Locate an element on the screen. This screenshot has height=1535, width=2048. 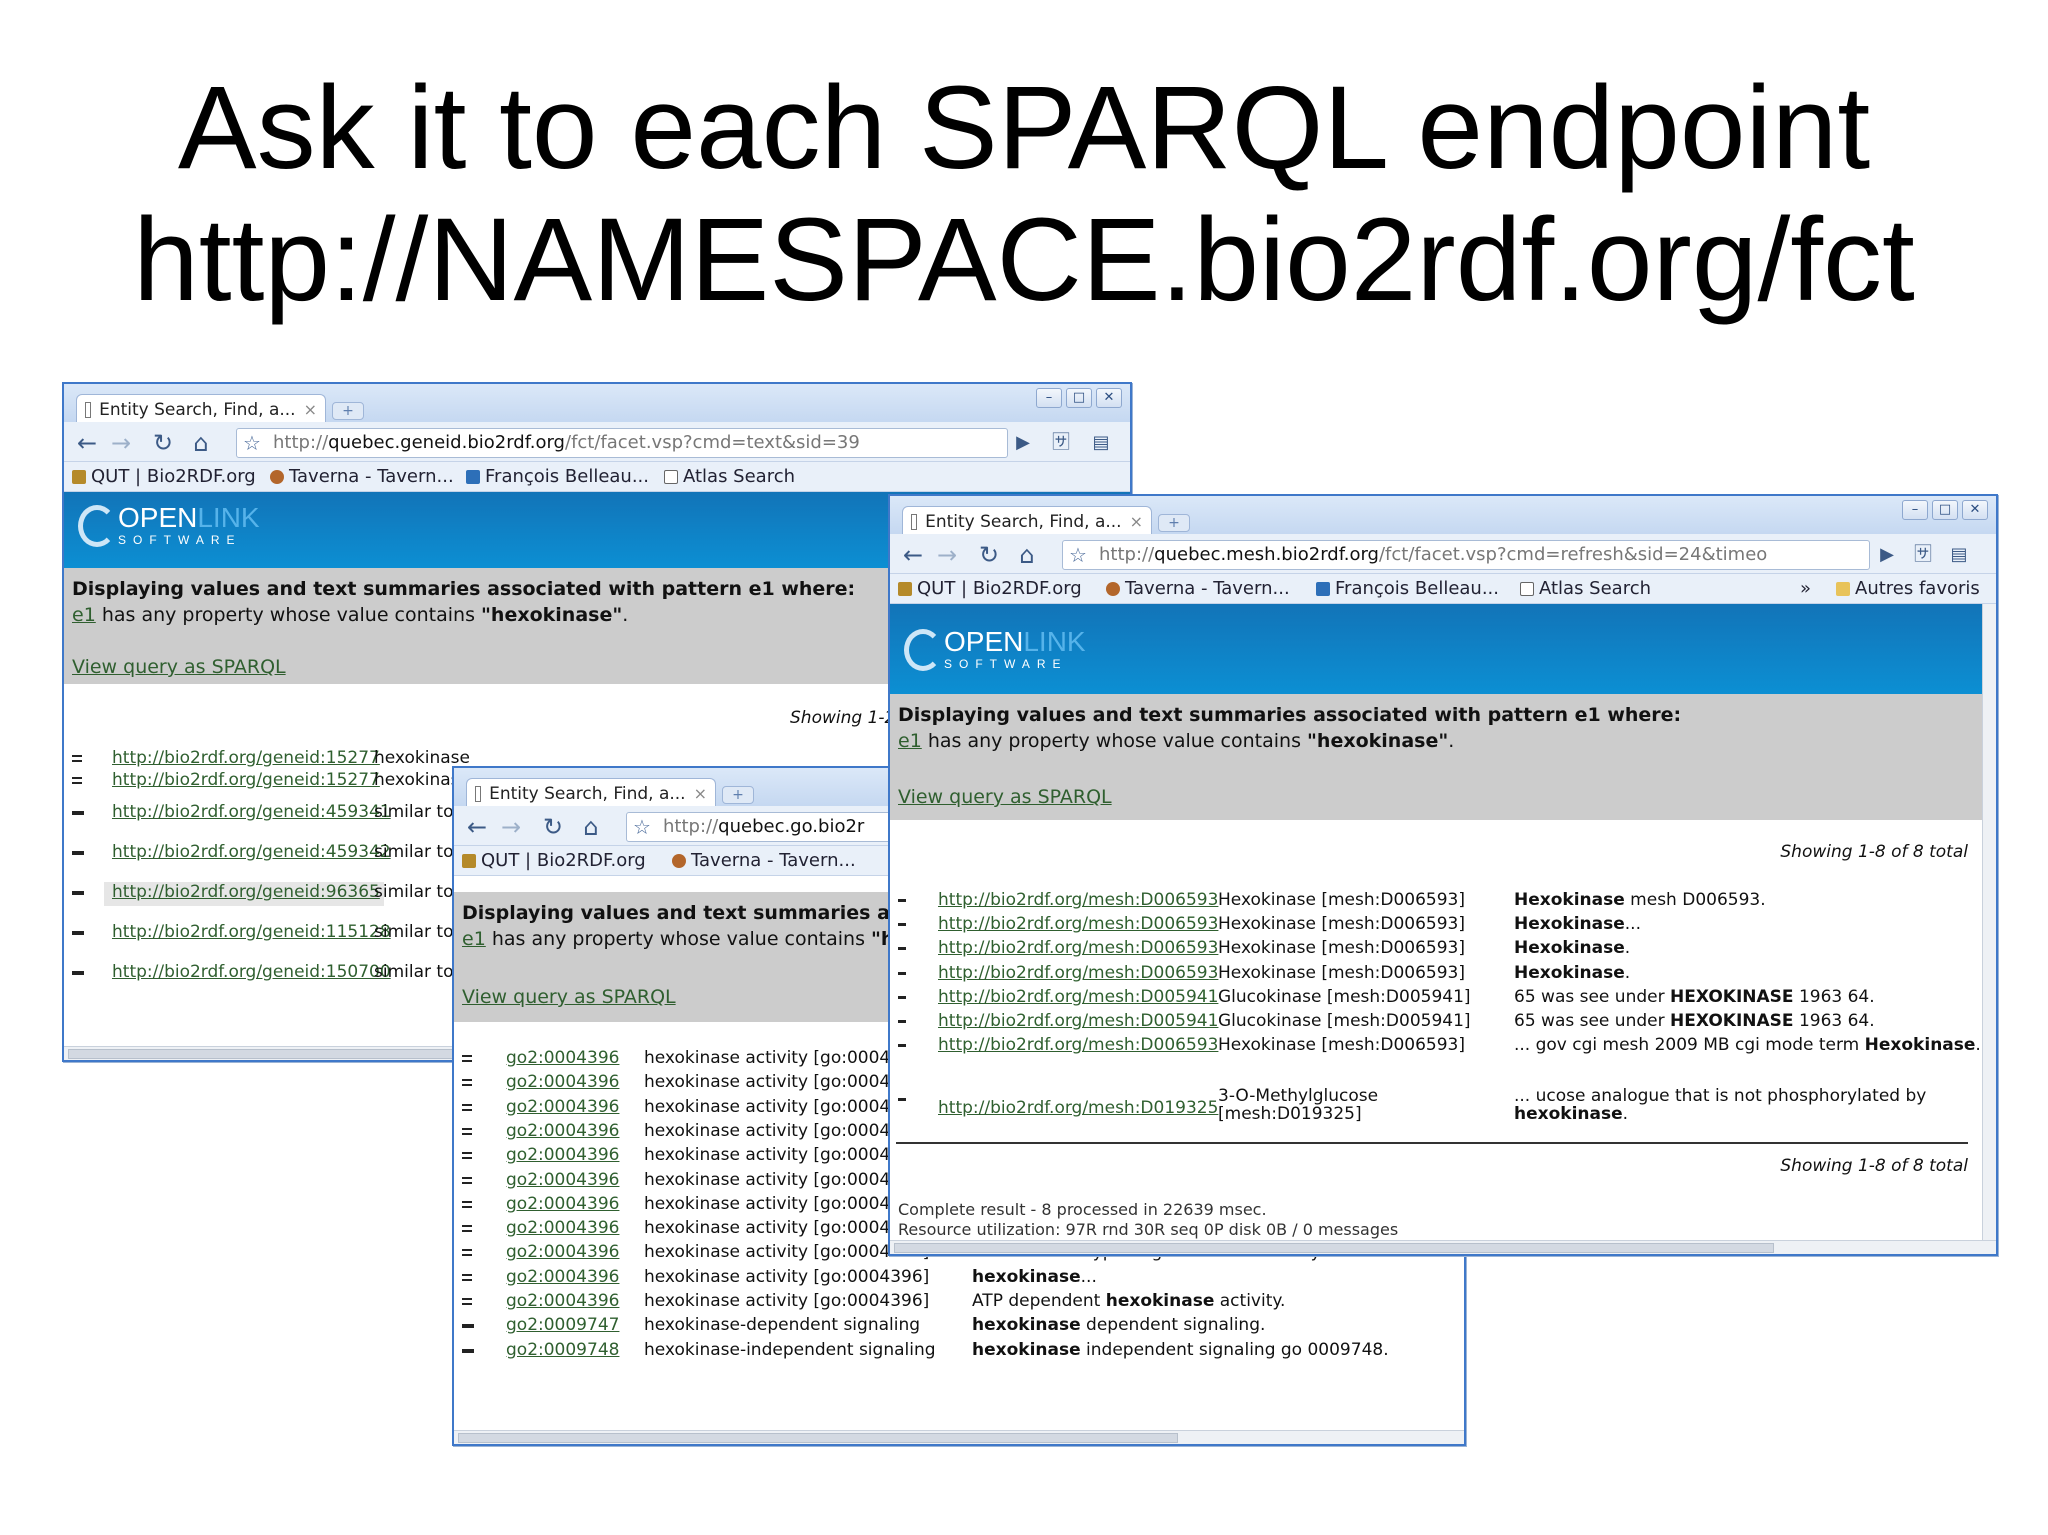
mesh-term-summary: 65 was see under HEXOKINASE 1963 64. is located at coordinates (1694, 1021).